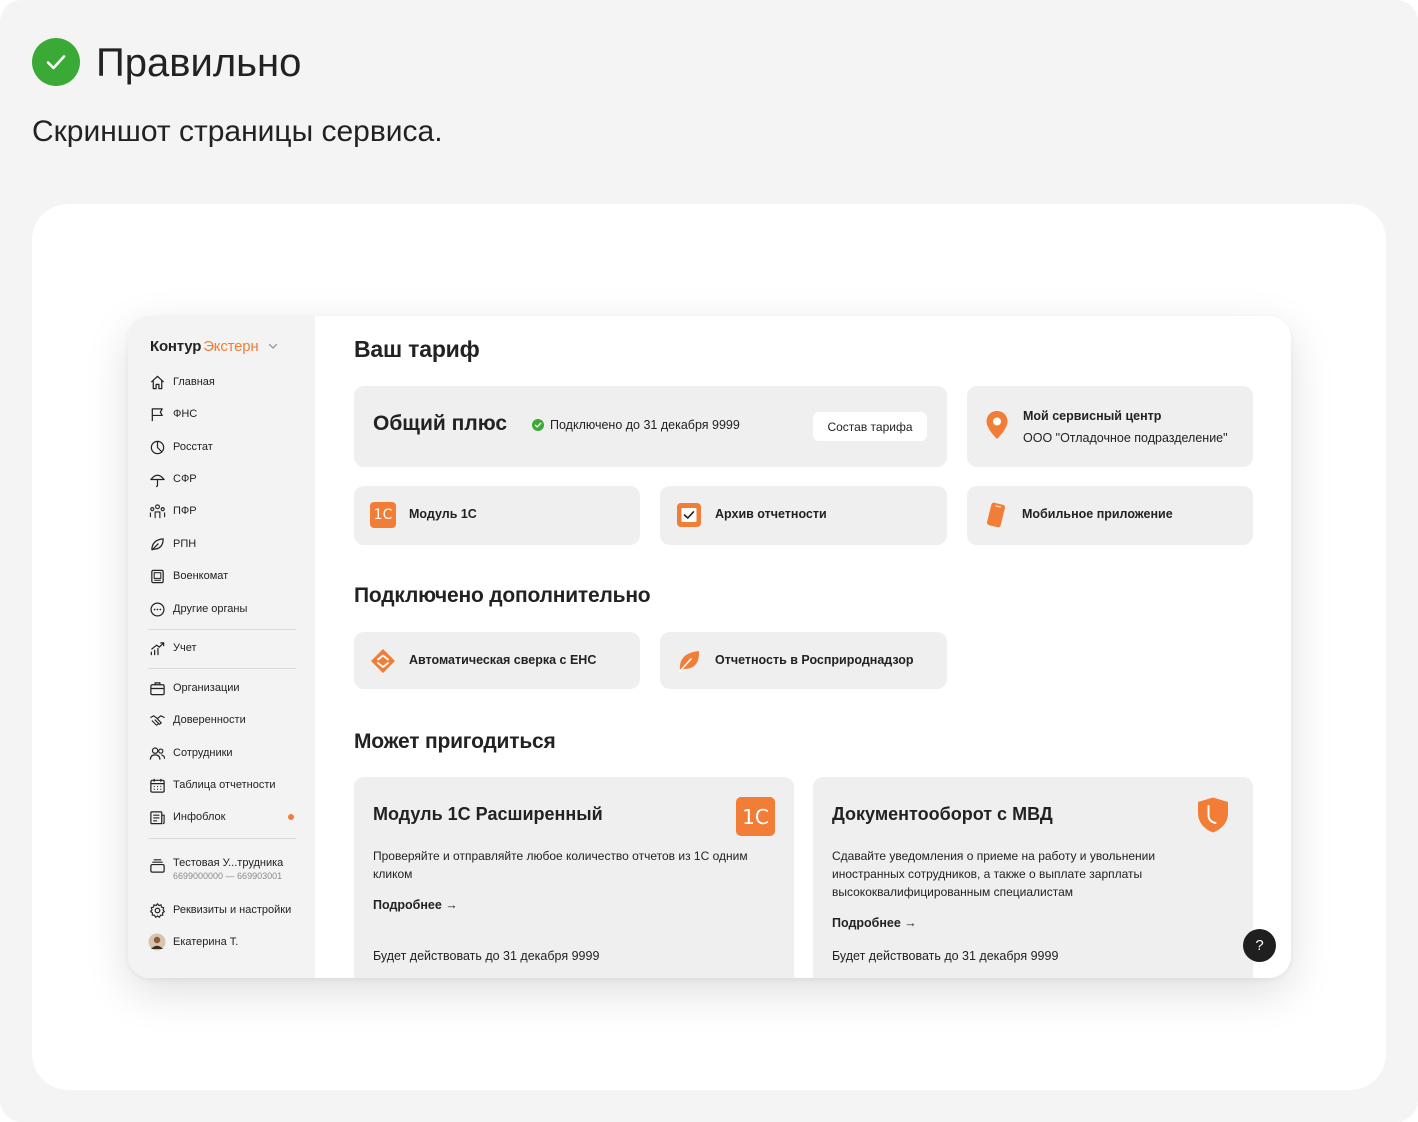 The width and height of the screenshot is (1418, 1122). What do you see at coordinates (953, 892) in the screenshot?
I see `offer-description-line: высококвалифицированным специалистам` at bounding box center [953, 892].